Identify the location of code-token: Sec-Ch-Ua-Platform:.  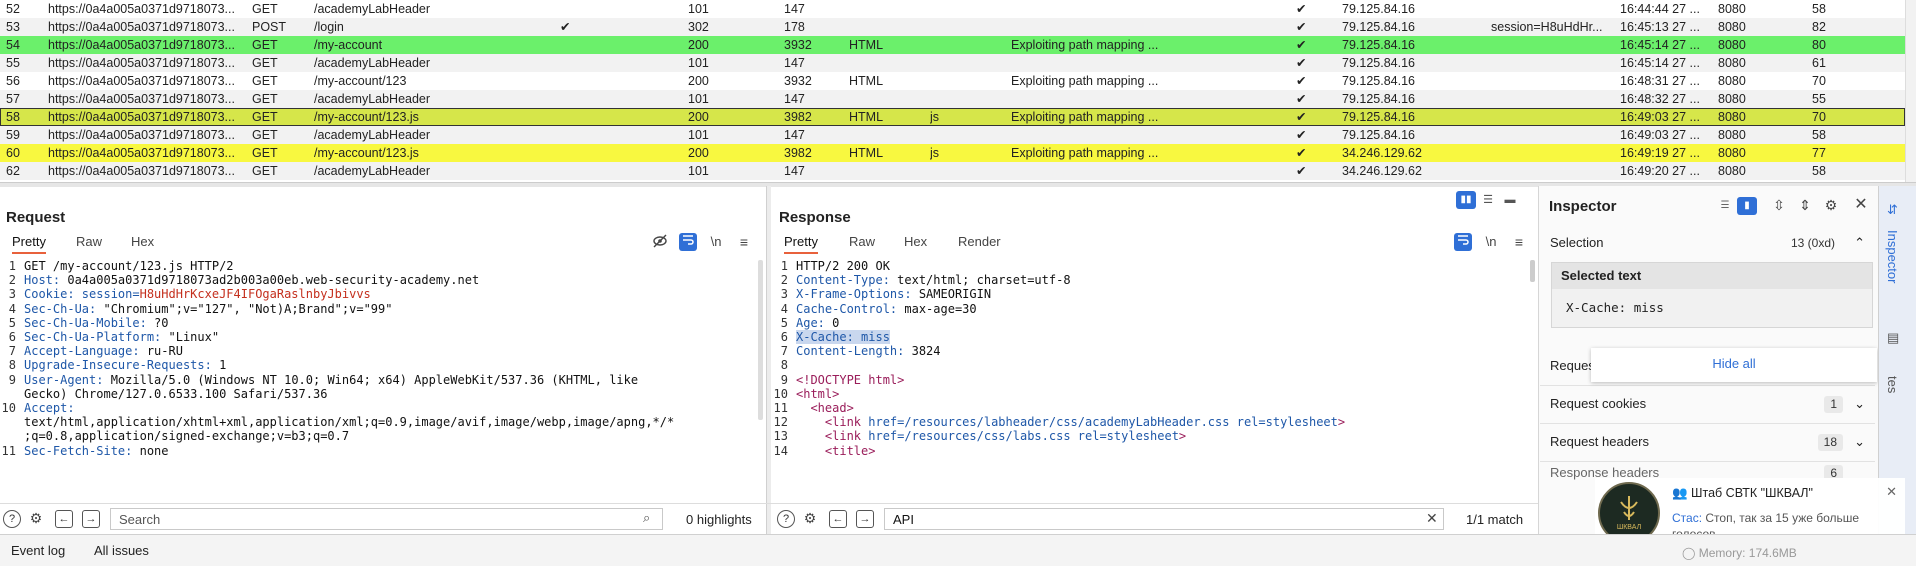
(96, 337).